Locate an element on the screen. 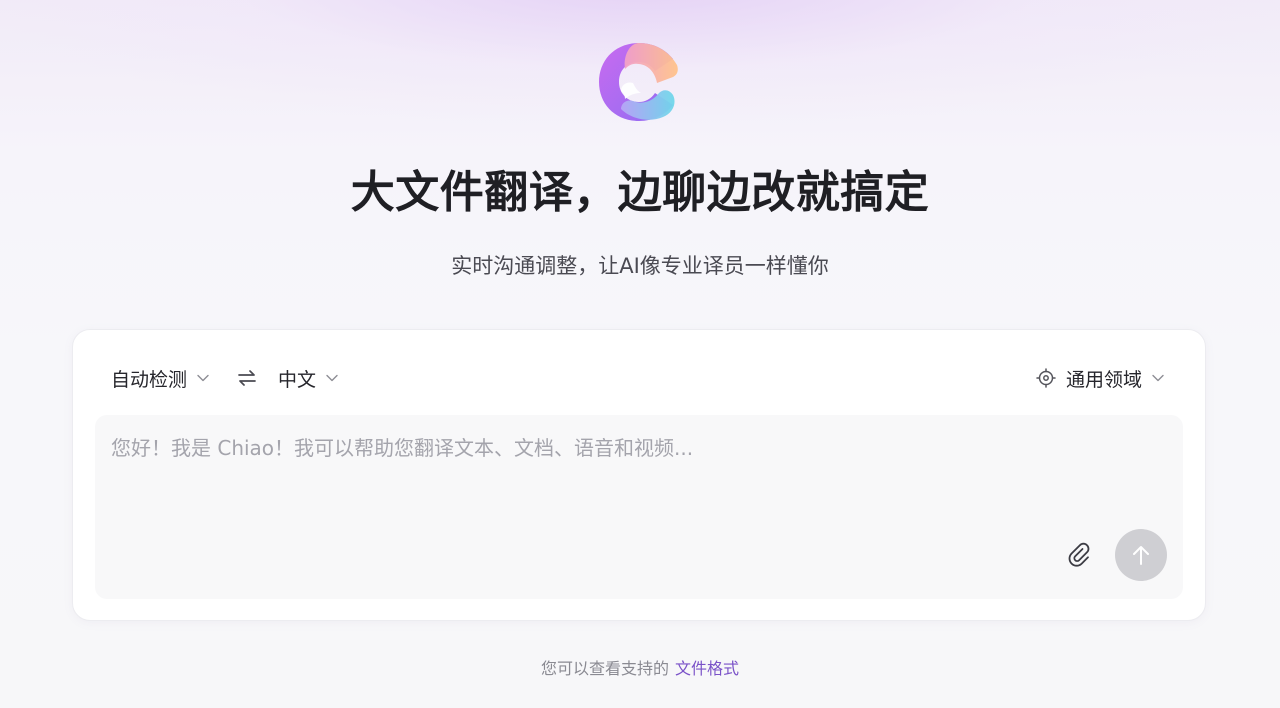 The height and width of the screenshot is (708, 1280). target-language-select: 中文 is located at coordinates (308, 378).